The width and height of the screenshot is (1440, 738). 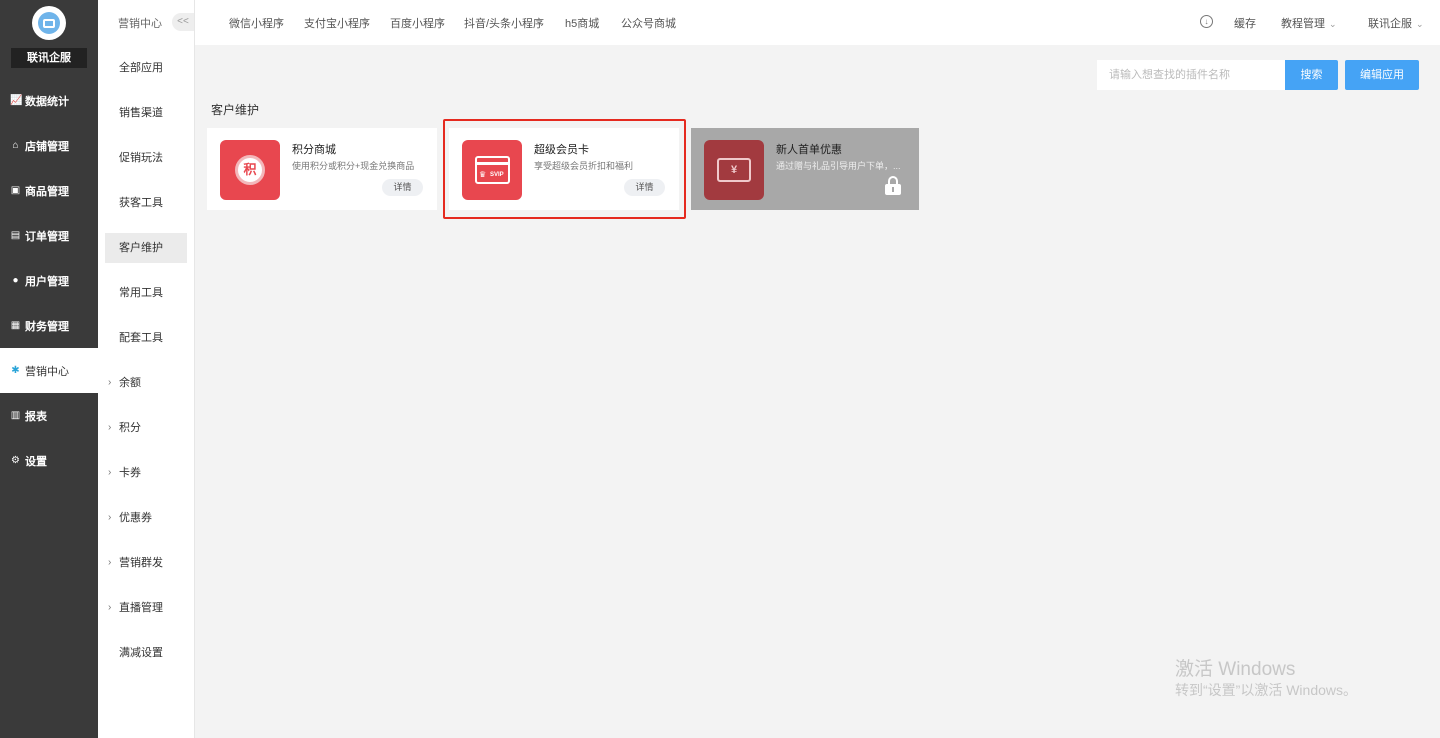 What do you see at coordinates (15, 235) in the screenshot?
I see `order-icon: ▤` at bounding box center [15, 235].